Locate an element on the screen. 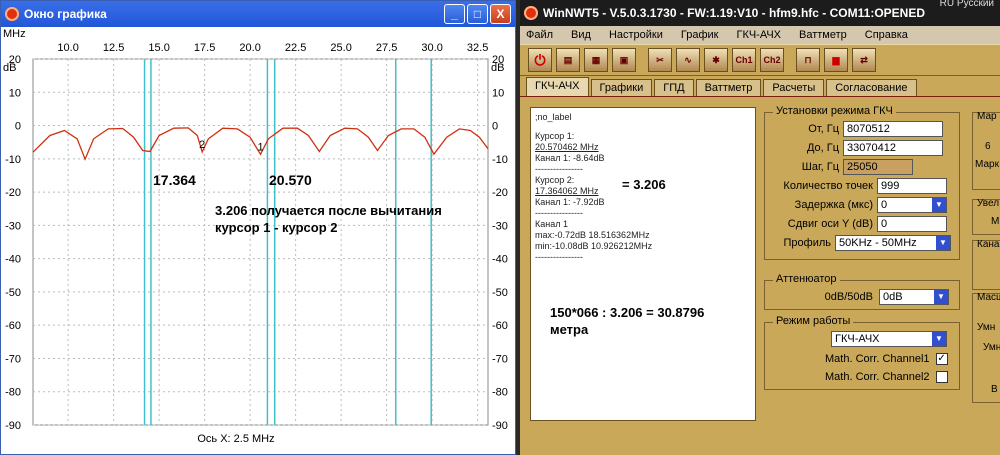  y-tick-label-left: -40 is located at coordinates (13, 260).